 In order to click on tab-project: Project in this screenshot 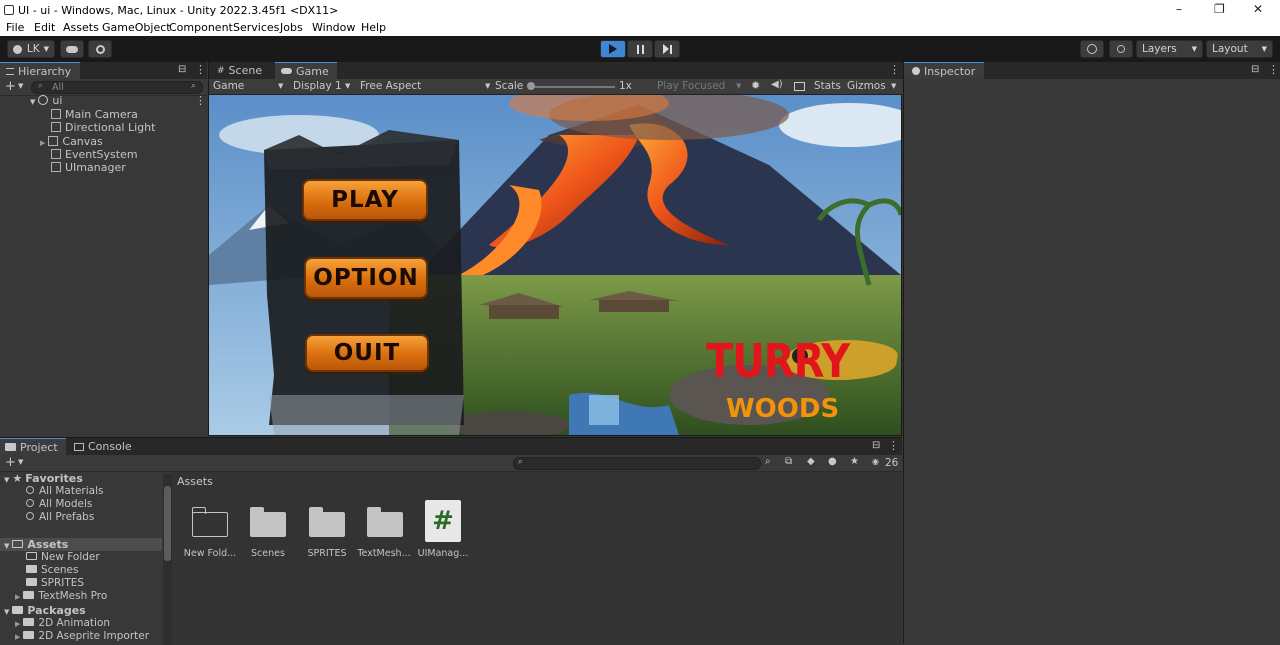, I will do `click(33, 446)`.